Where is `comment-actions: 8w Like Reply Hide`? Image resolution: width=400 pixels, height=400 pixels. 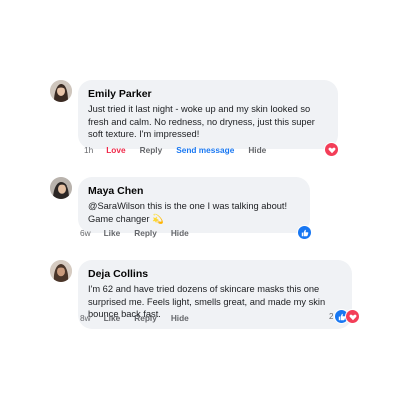
comment-actions: 8w Like Reply Hide is located at coordinates (141, 318).